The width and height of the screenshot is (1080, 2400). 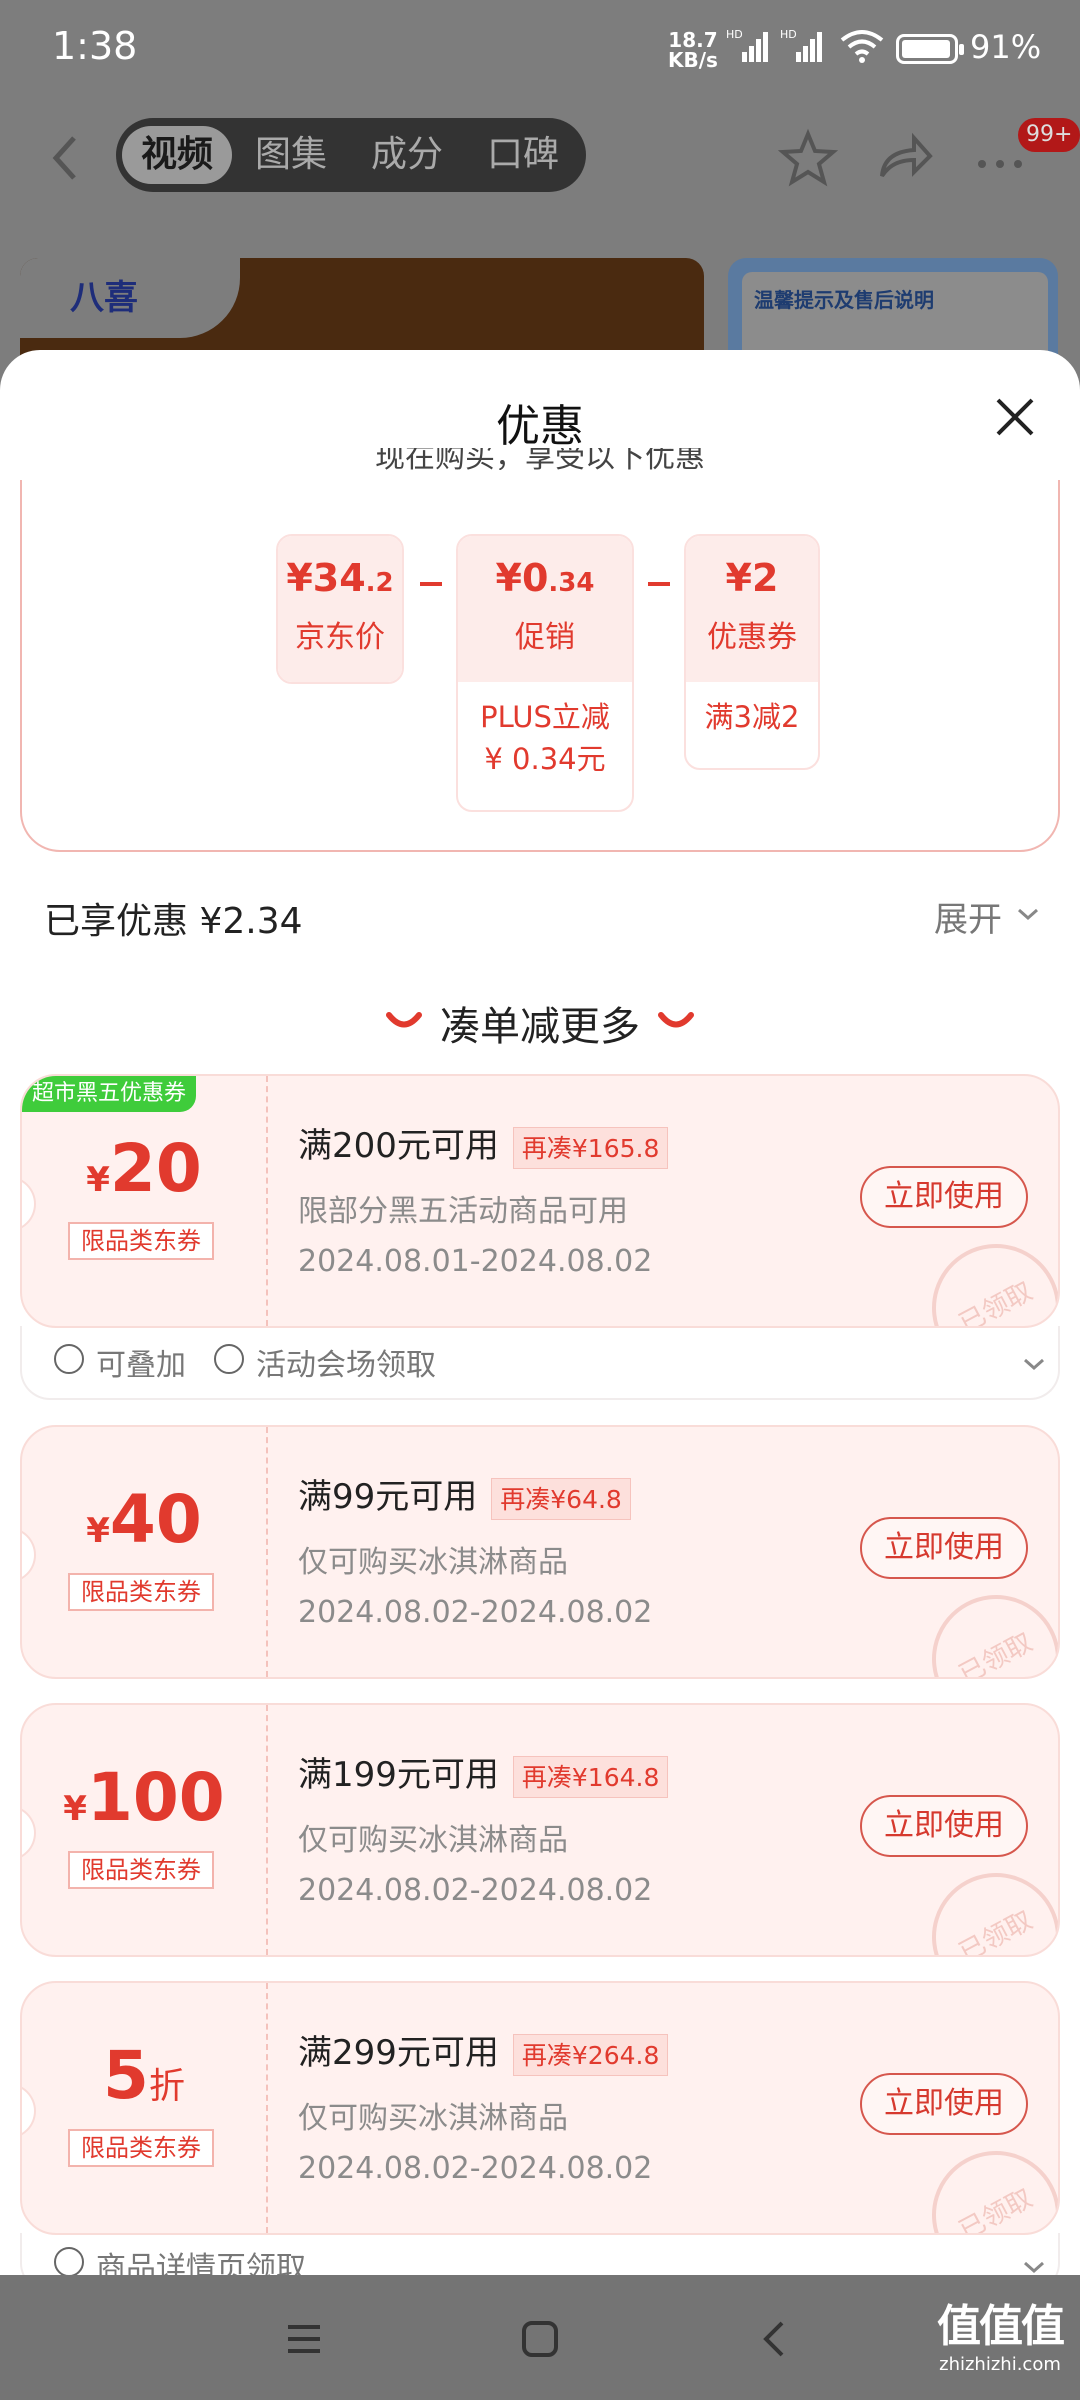 I want to click on brand-logo: 八喜, so click(x=130, y=298).